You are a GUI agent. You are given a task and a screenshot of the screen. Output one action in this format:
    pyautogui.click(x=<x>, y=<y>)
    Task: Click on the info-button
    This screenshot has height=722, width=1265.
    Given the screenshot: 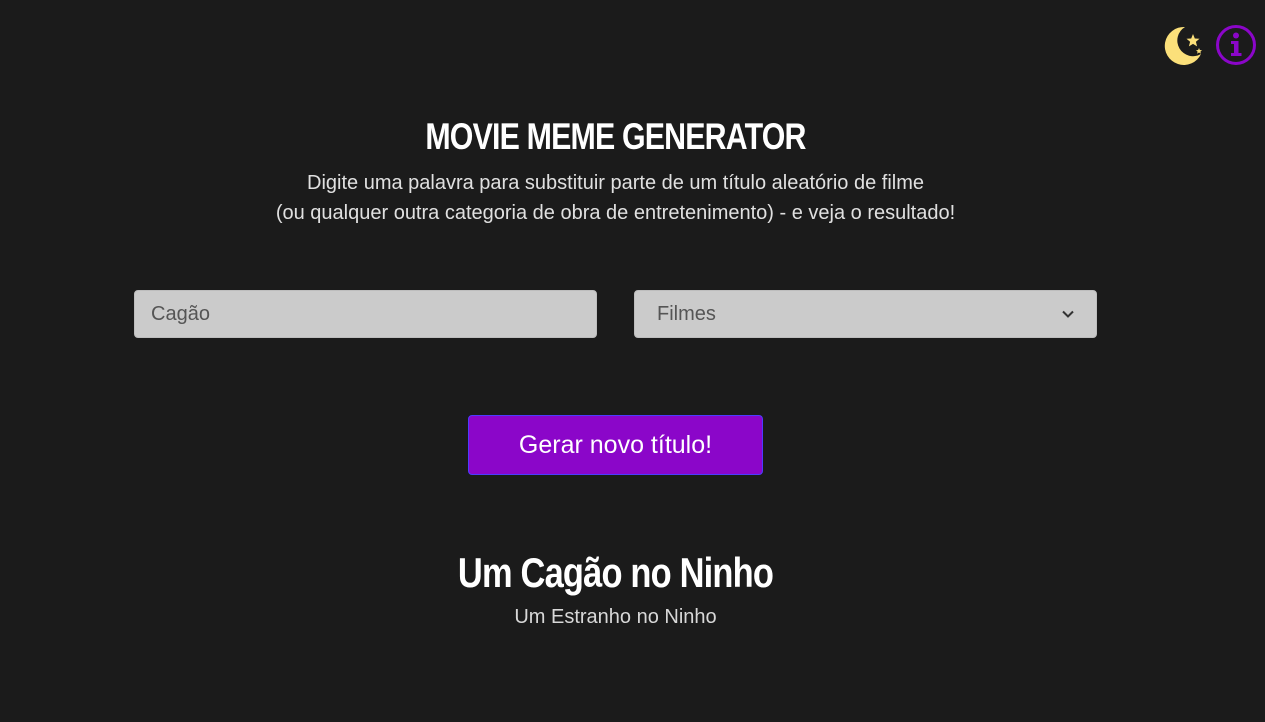 What is the action you would take?
    pyautogui.click(x=1236, y=45)
    